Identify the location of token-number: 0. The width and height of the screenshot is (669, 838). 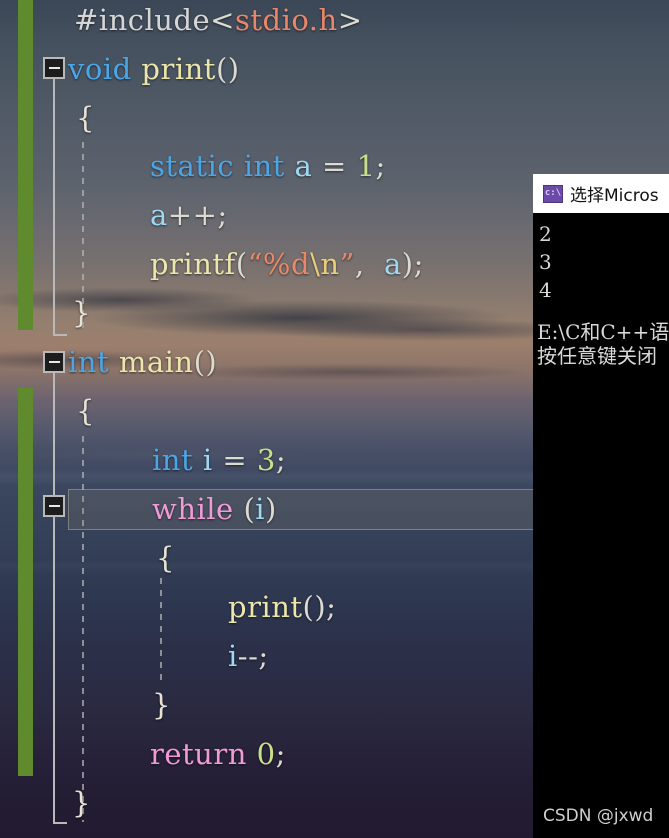
(266, 754).